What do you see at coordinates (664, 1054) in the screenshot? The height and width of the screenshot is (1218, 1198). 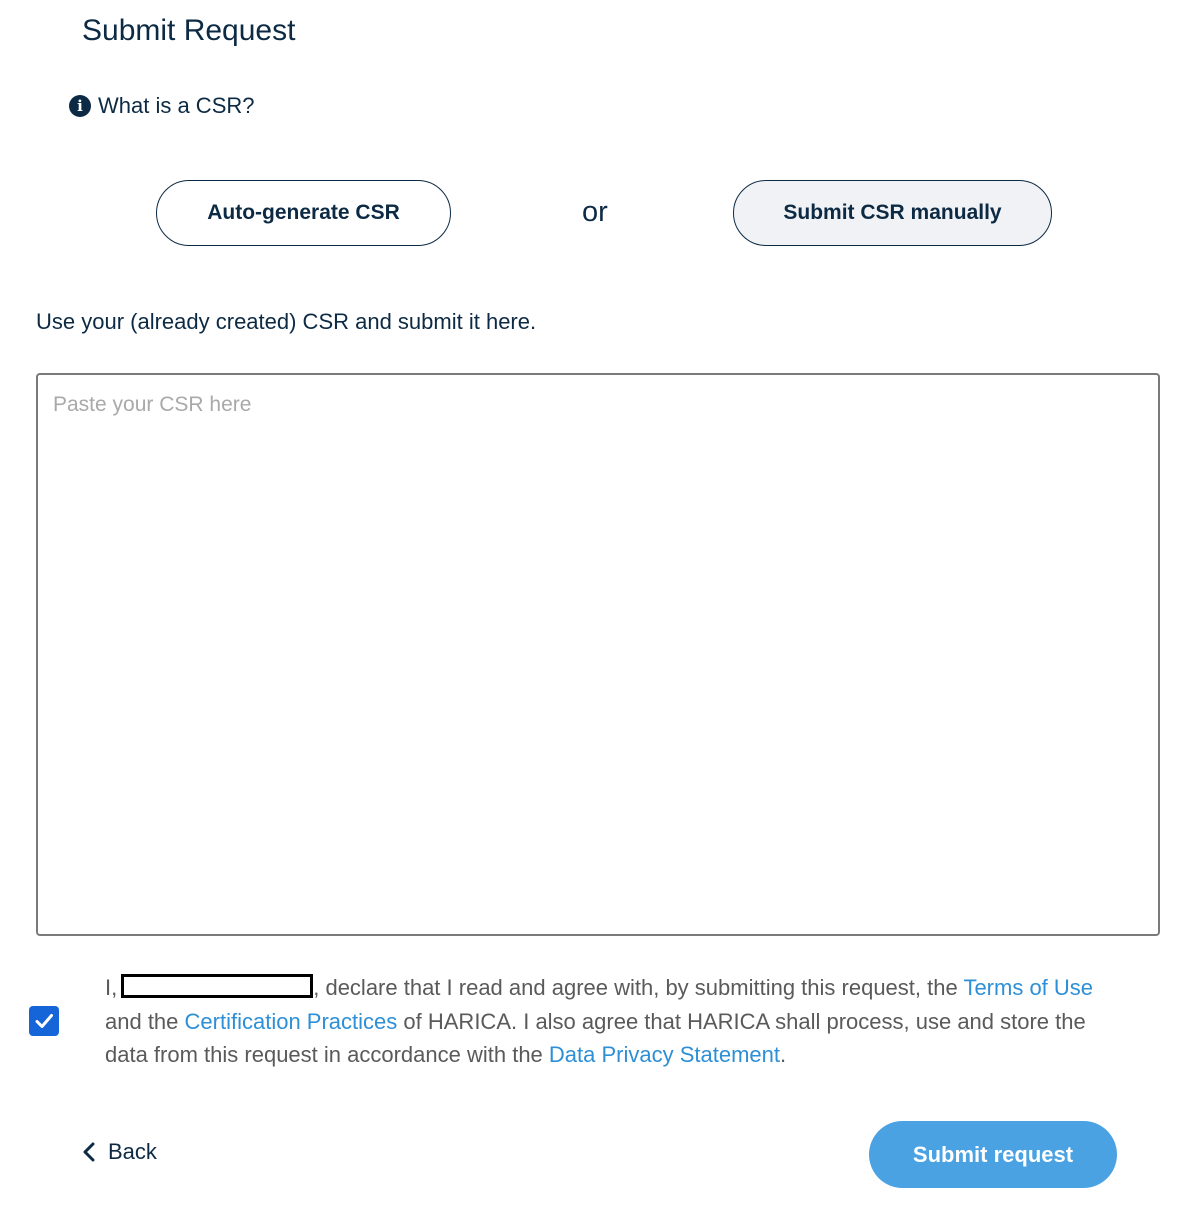 I see `data-privacy-statement-link: Data Privacy Statement` at bounding box center [664, 1054].